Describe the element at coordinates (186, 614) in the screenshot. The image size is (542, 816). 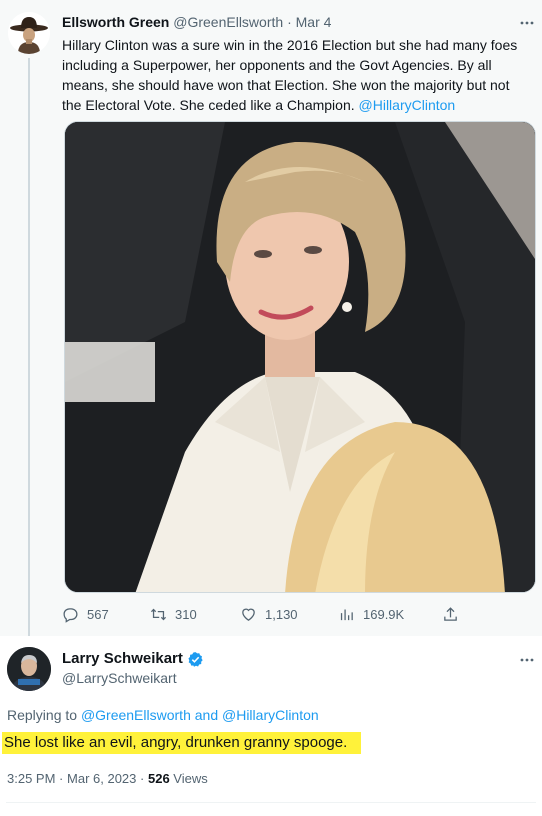
I see `retweet-count: 310` at that location.